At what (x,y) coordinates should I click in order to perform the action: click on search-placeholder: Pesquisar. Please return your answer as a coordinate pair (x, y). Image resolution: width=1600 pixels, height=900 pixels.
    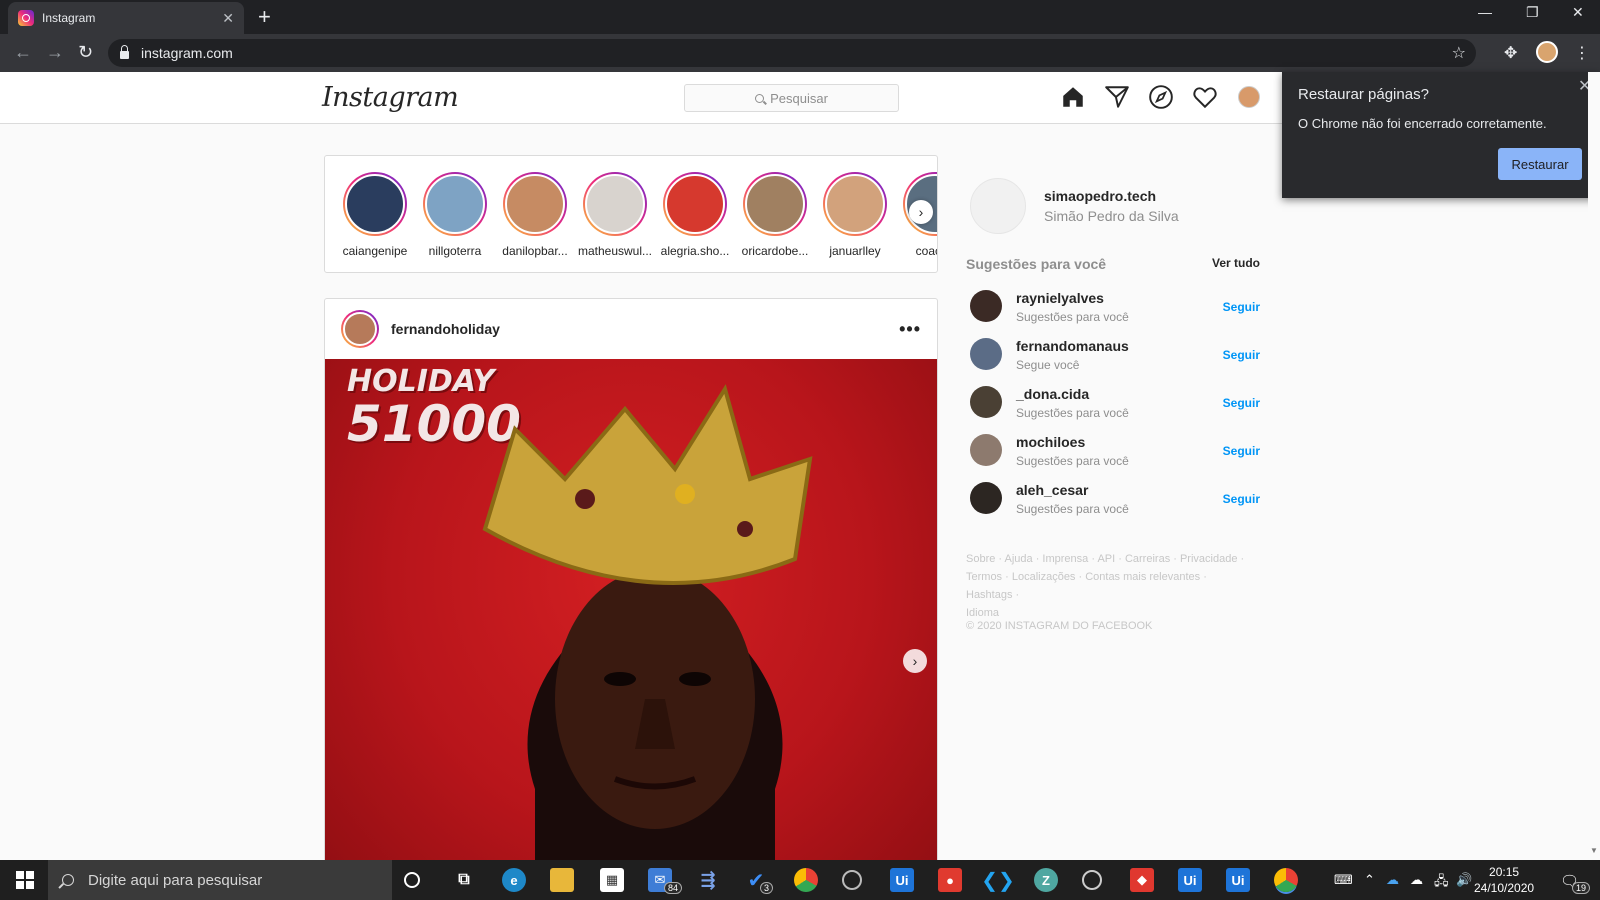
    Looking at the image, I should click on (799, 98).